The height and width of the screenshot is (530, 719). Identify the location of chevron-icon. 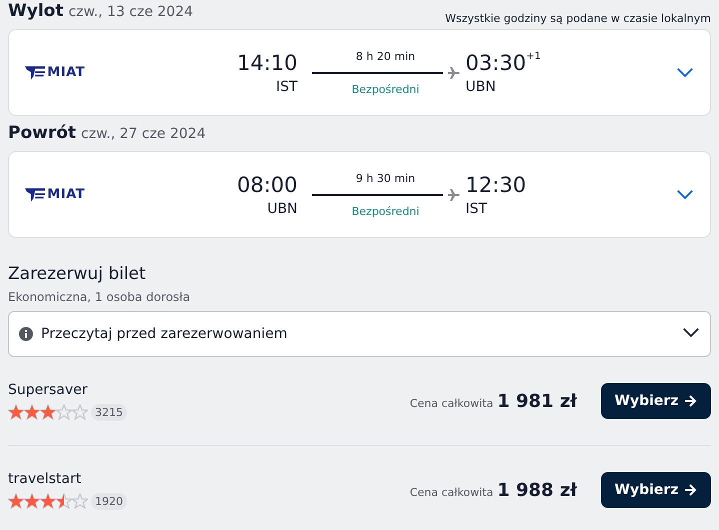
(691, 332).